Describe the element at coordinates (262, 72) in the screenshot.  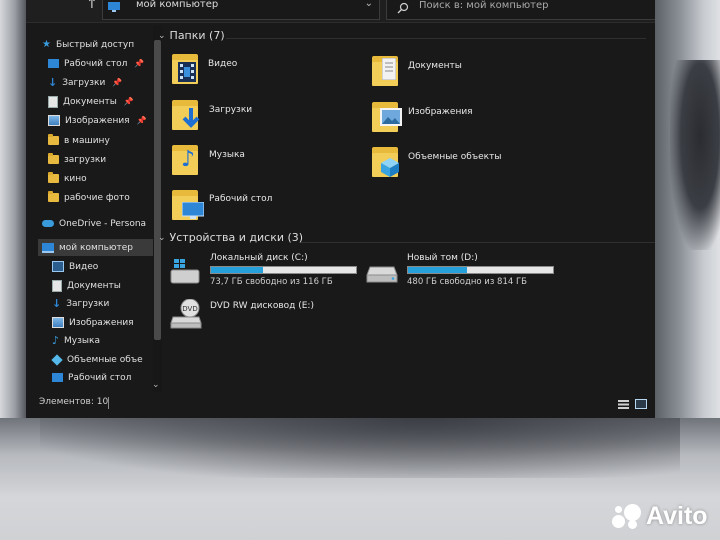
I see `folder-tile-video: Видео` at that location.